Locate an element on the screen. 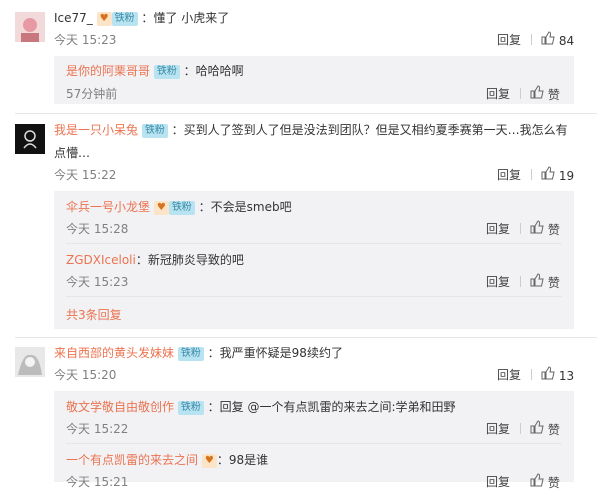 This screenshot has width=597, height=491. reply-text: ：98是谁 is located at coordinates (242, 460).